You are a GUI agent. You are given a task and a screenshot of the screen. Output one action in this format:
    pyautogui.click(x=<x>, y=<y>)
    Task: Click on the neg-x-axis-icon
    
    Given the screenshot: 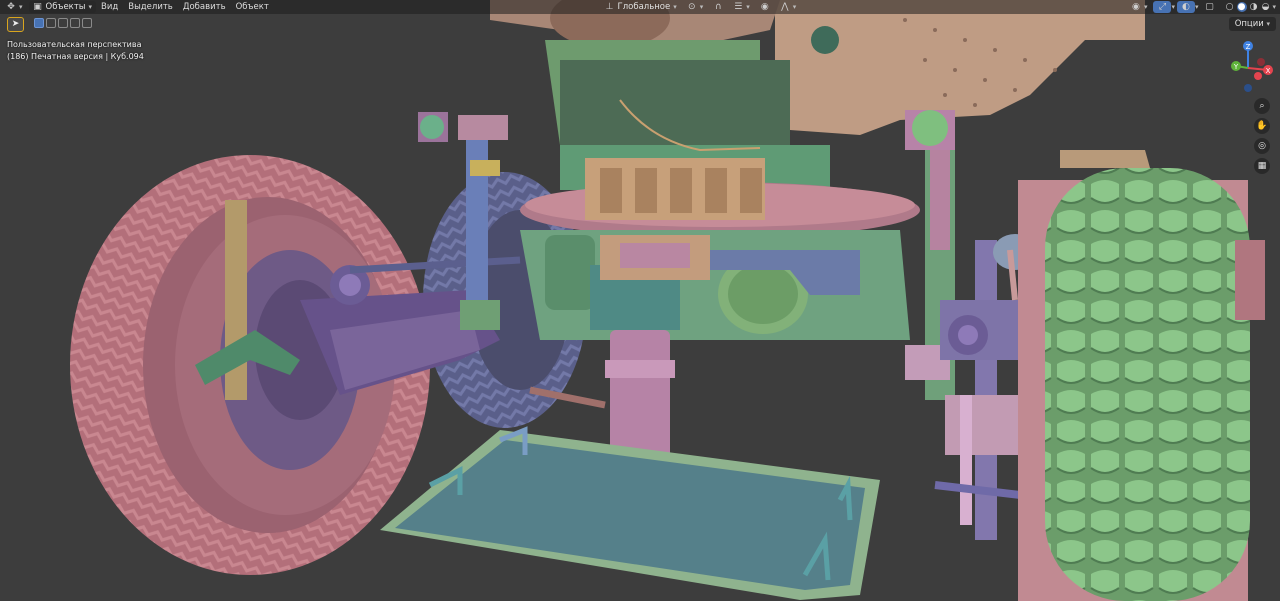 What is the action you would take?
    pyautogui.click(x=1261, y=62)
    